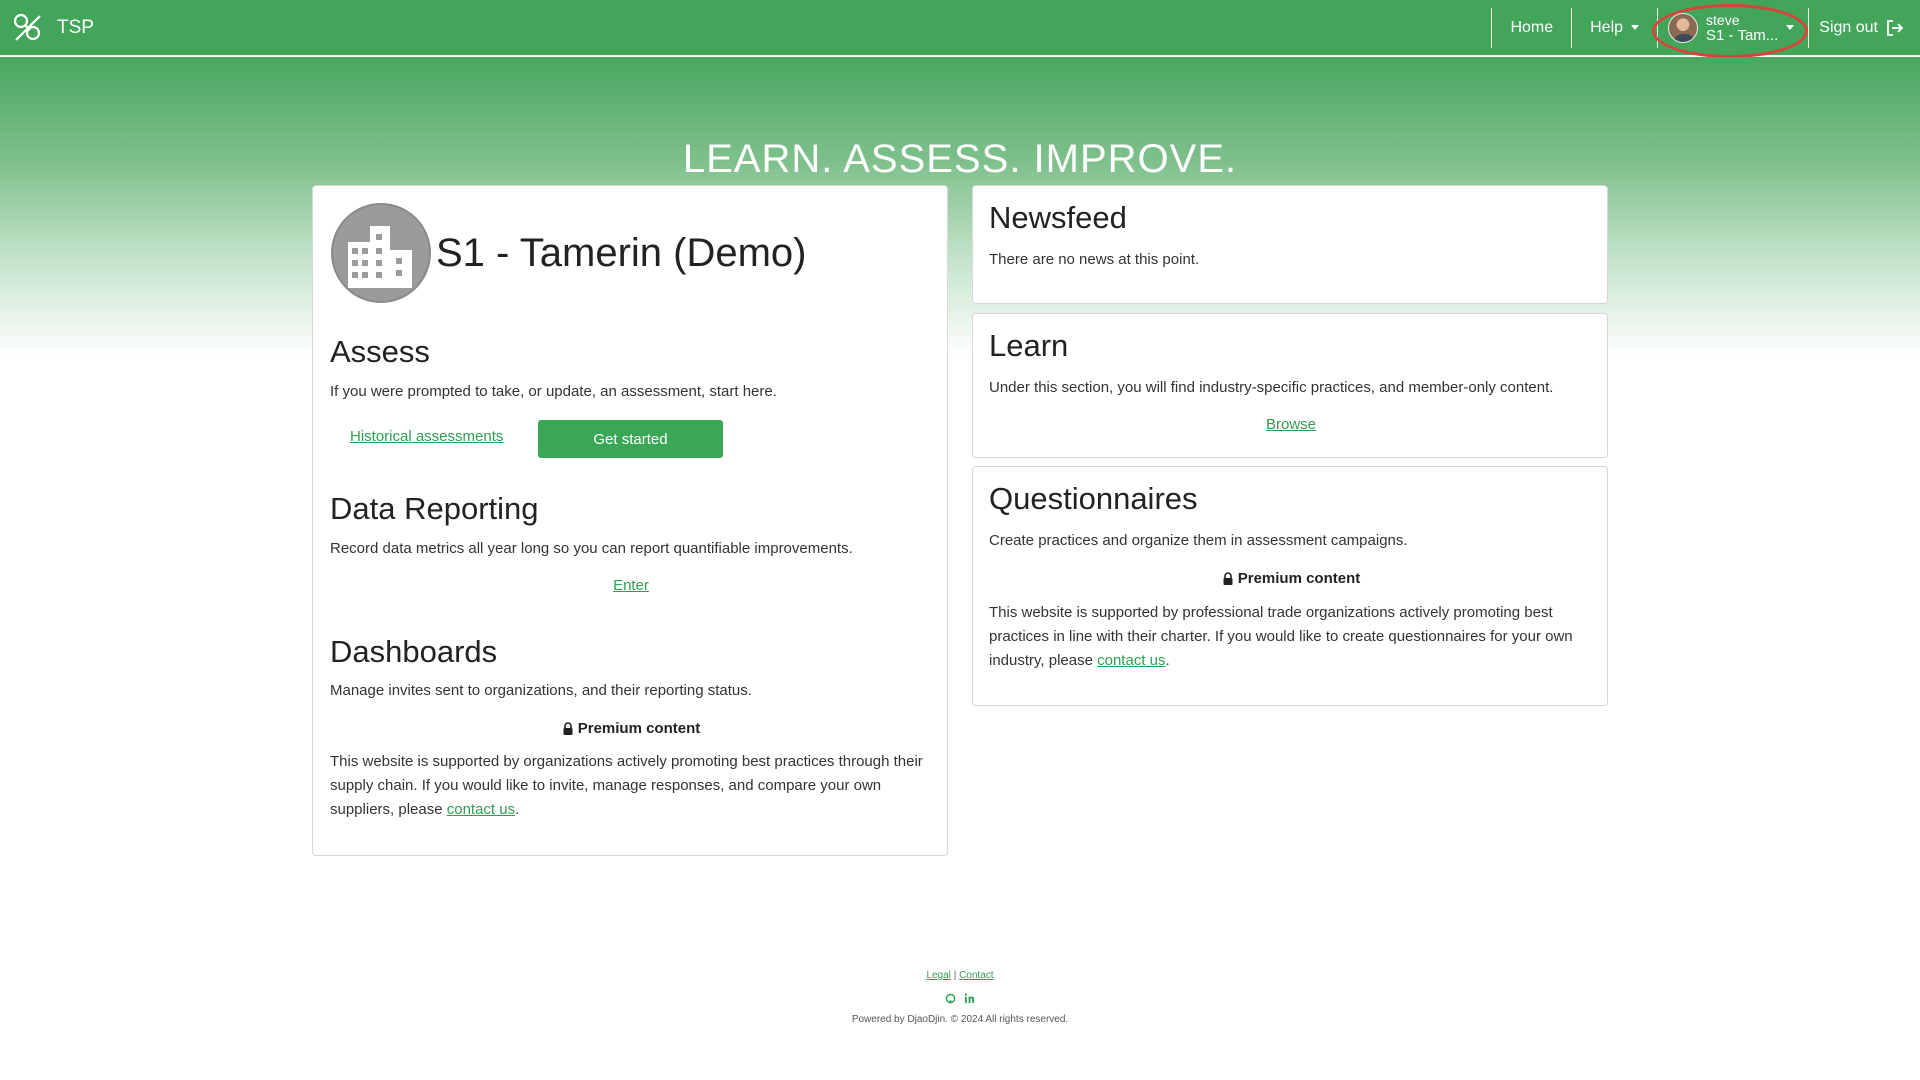  I want to click on help-dropdown: Help, so click(1614, 27).